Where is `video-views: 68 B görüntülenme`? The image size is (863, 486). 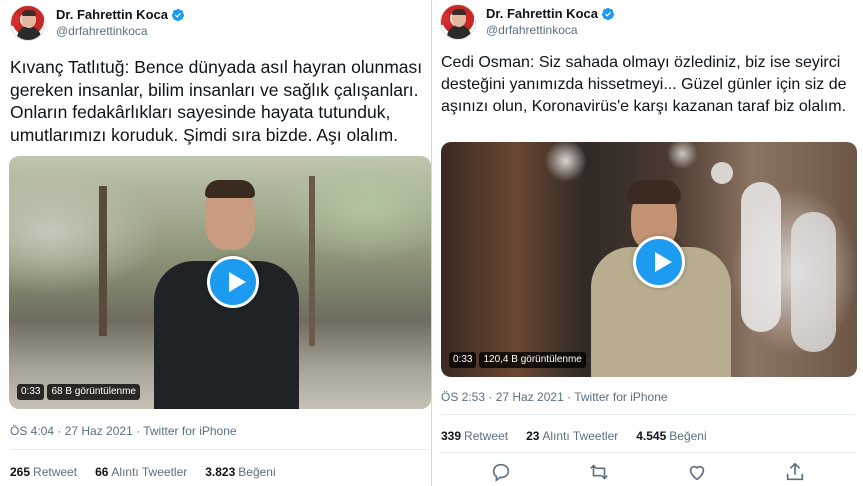
video-views: 68 B görüntülenme is located at coordinates (93, 392).